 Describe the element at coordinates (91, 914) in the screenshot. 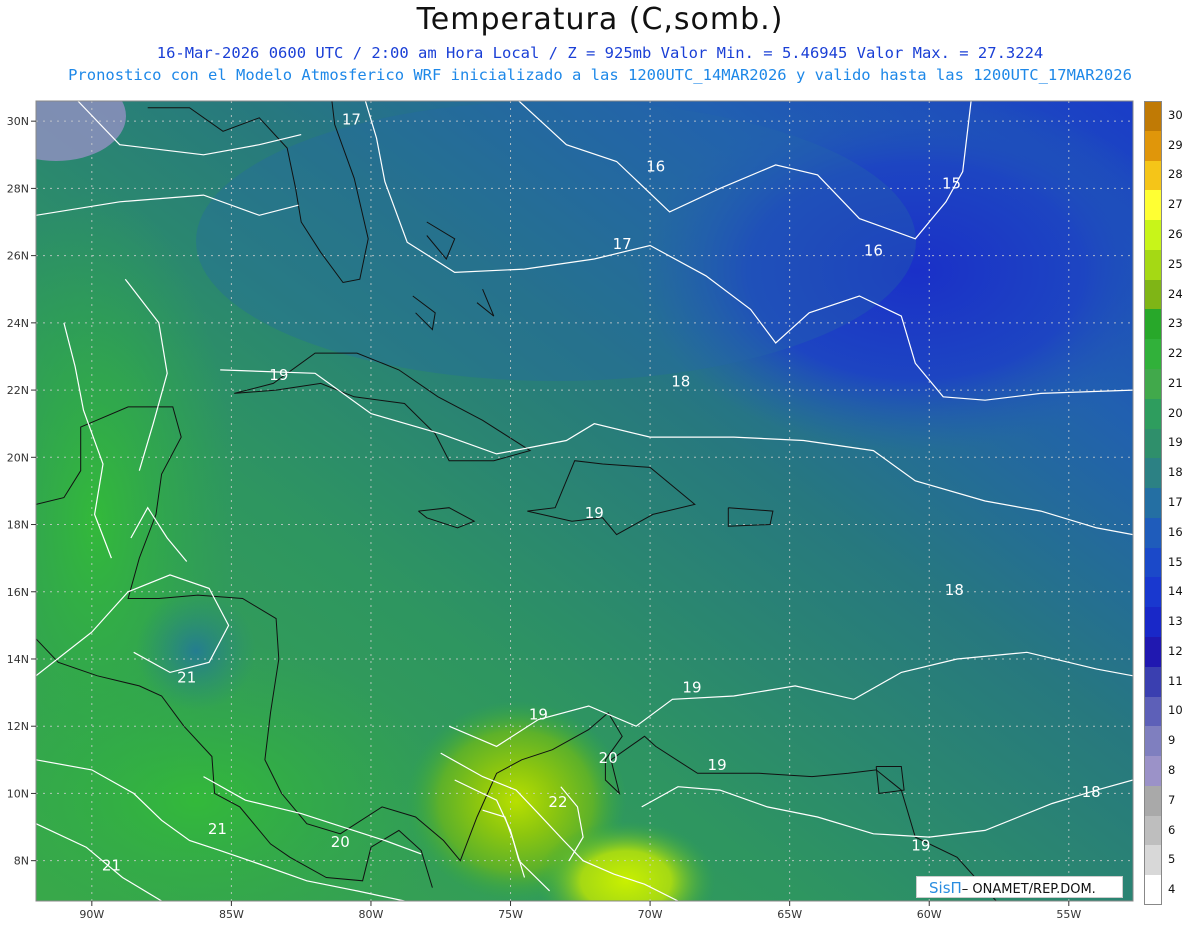

I see `lon-tick-label: 90W` at that location.